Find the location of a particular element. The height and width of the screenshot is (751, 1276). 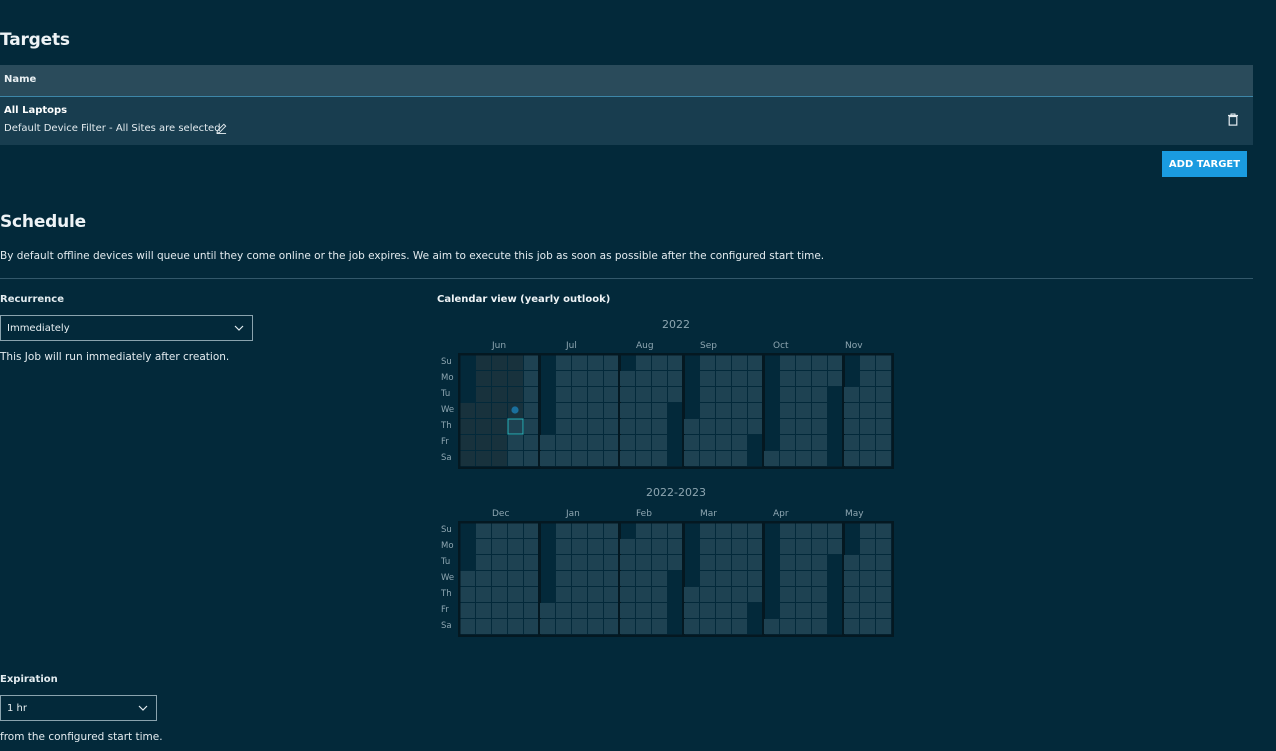

recurrence-select: Immediately is located at coordinates (126, 328).